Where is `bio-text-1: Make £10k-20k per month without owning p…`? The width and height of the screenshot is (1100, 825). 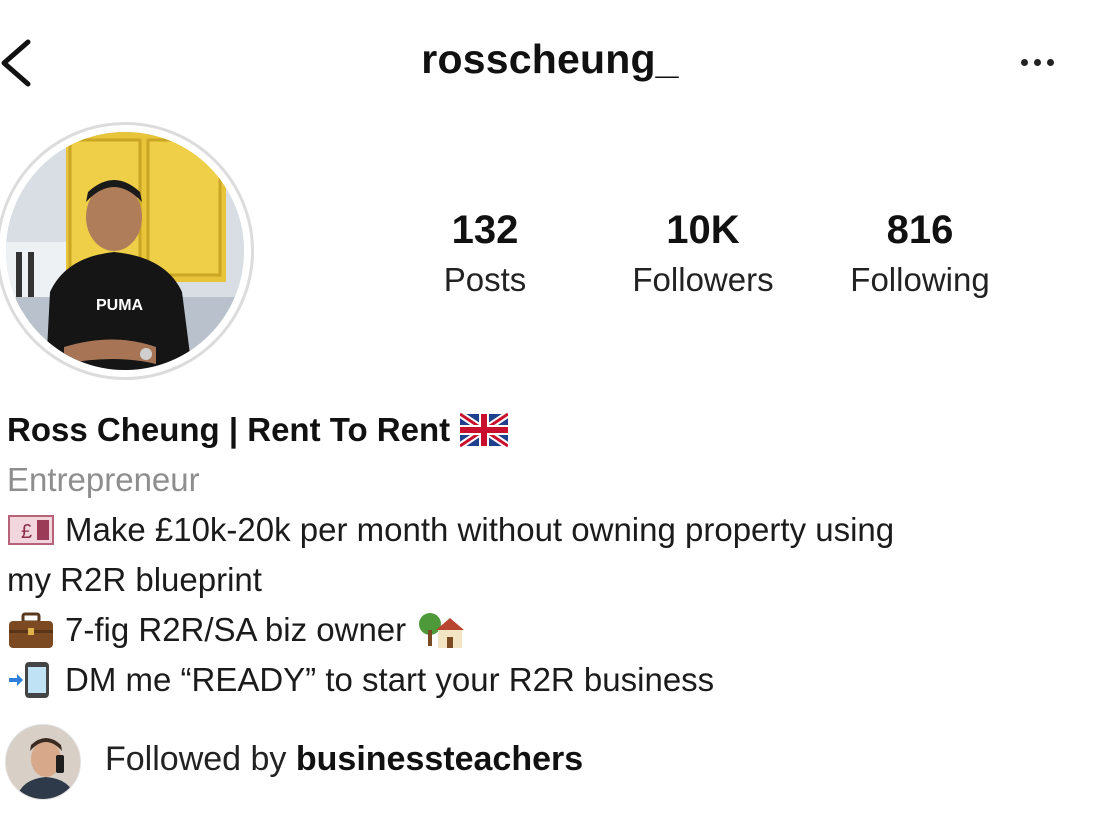 bio-text-1: Make £10k-20k per month without owning p… is located at coordinates (480, 529).